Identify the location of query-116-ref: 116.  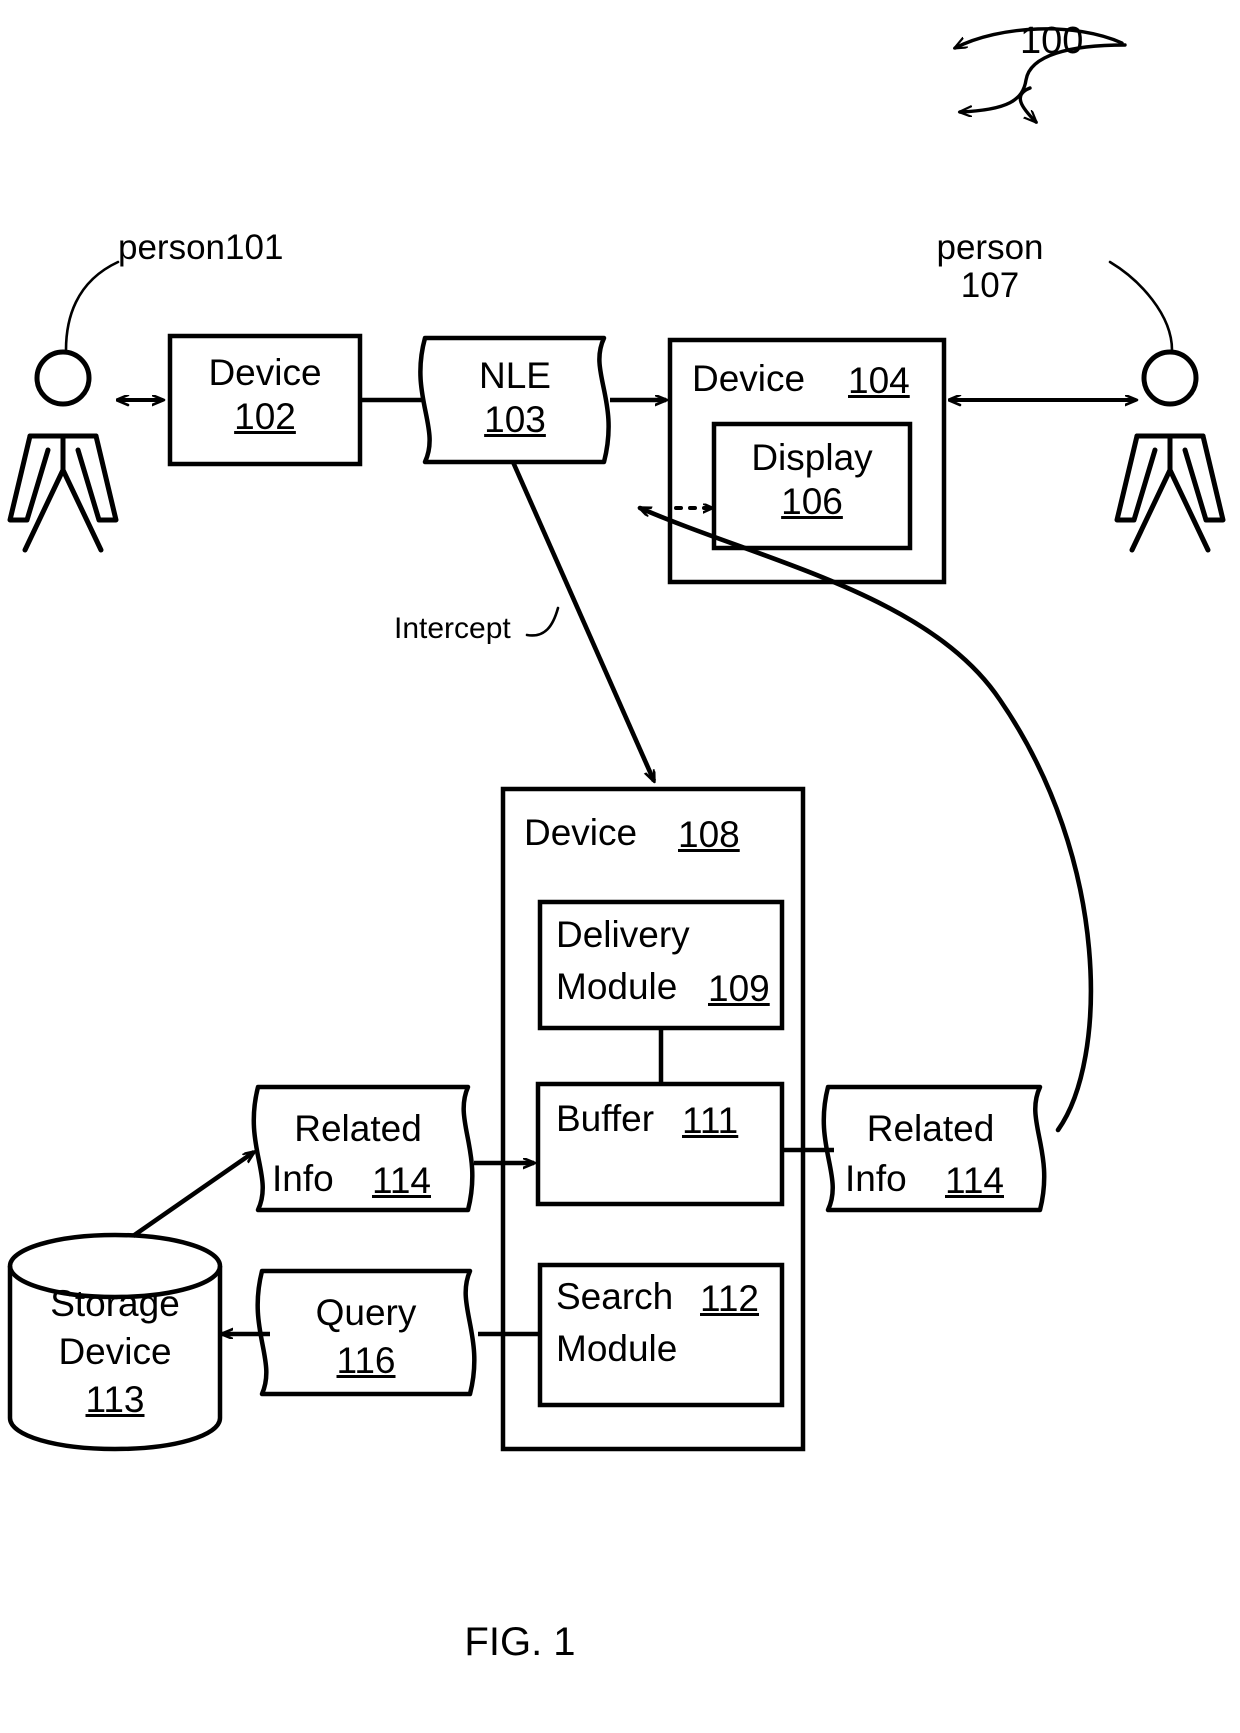
(366, 1360).